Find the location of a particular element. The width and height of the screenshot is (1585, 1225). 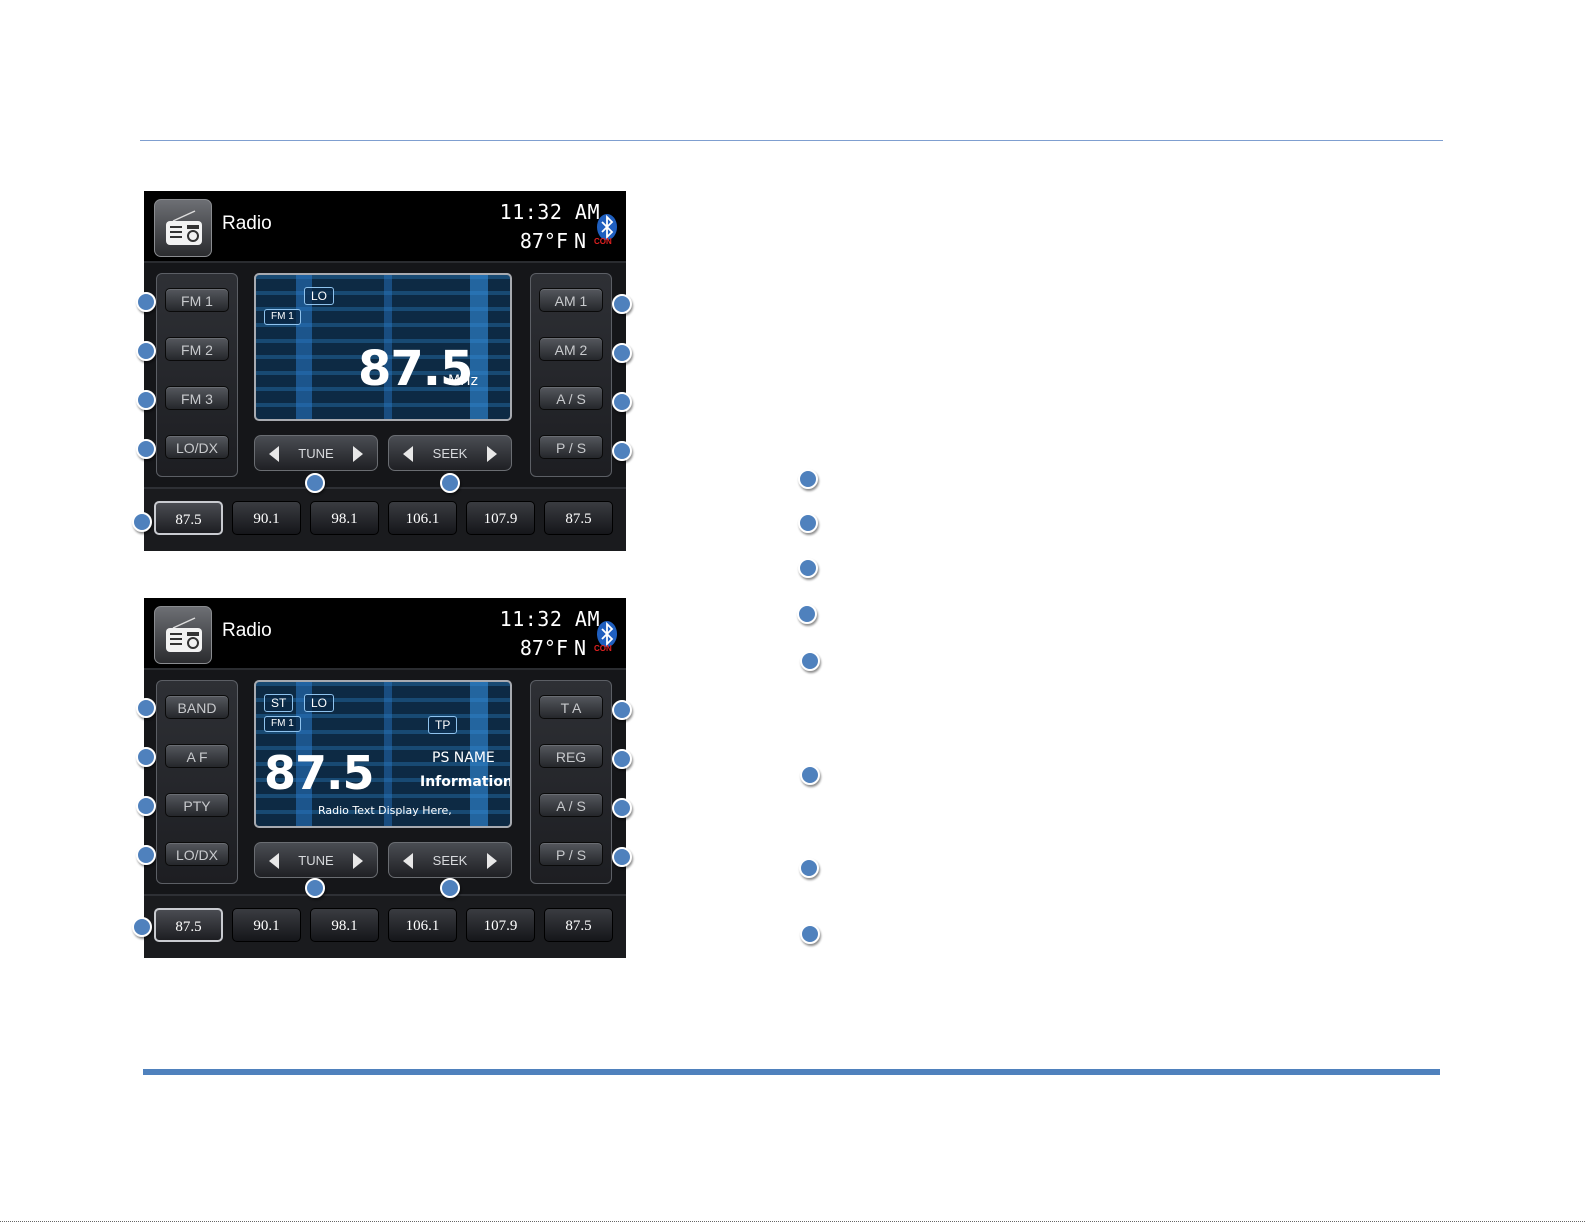

right-button-panel: AM 1 AM 2 A / S P / S is located at coordinates (571, 375).